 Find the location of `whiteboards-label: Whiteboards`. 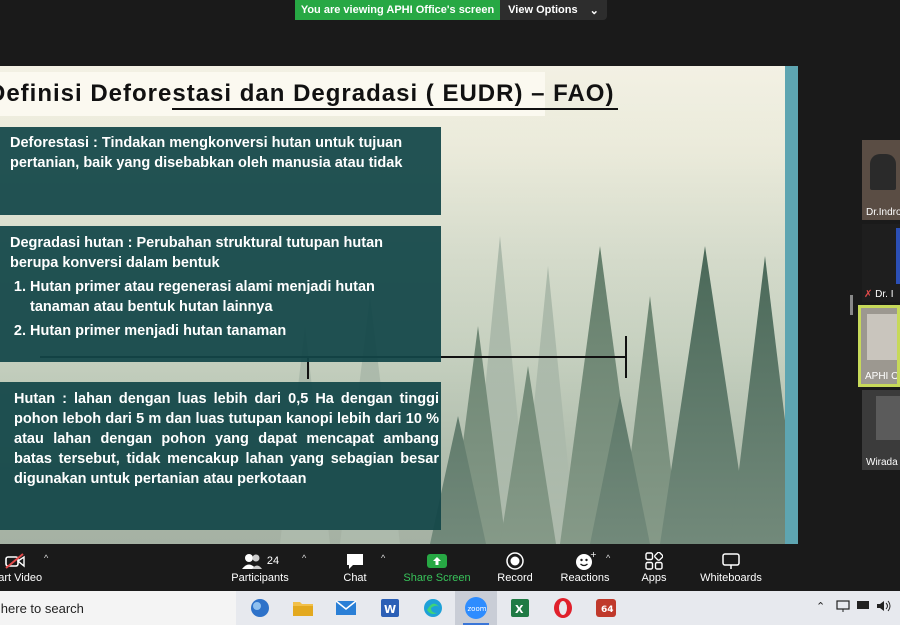

whiteboards-label: Whiteboards is located at coordinates (731, 578).